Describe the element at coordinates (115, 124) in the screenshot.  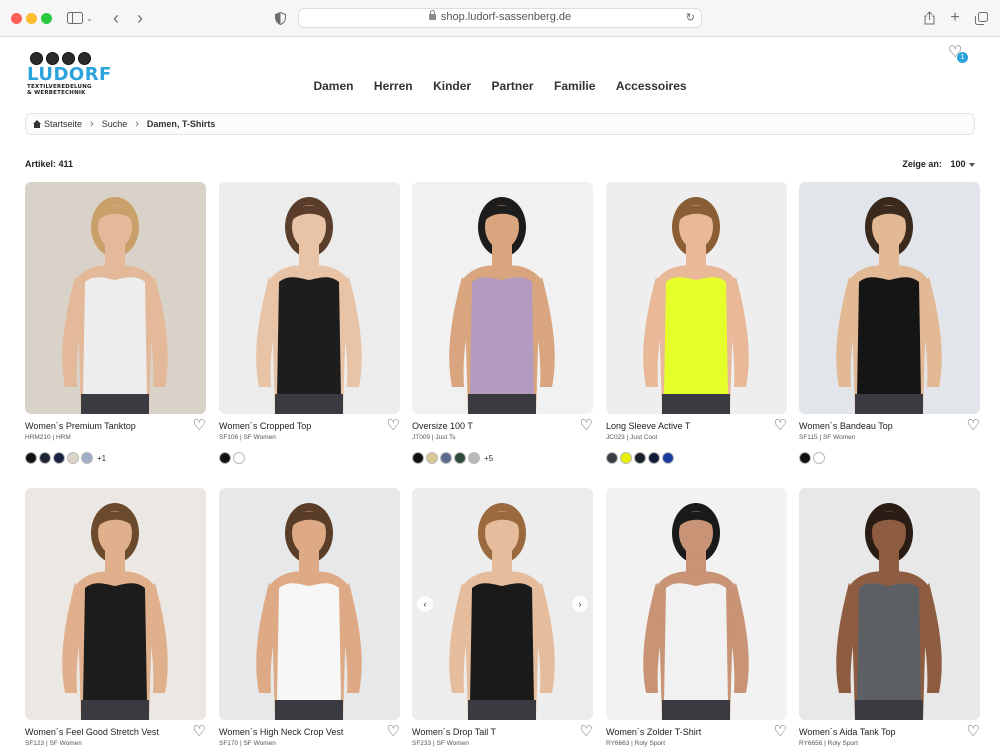
I see `breadcrumb-search: Suche` at that location.